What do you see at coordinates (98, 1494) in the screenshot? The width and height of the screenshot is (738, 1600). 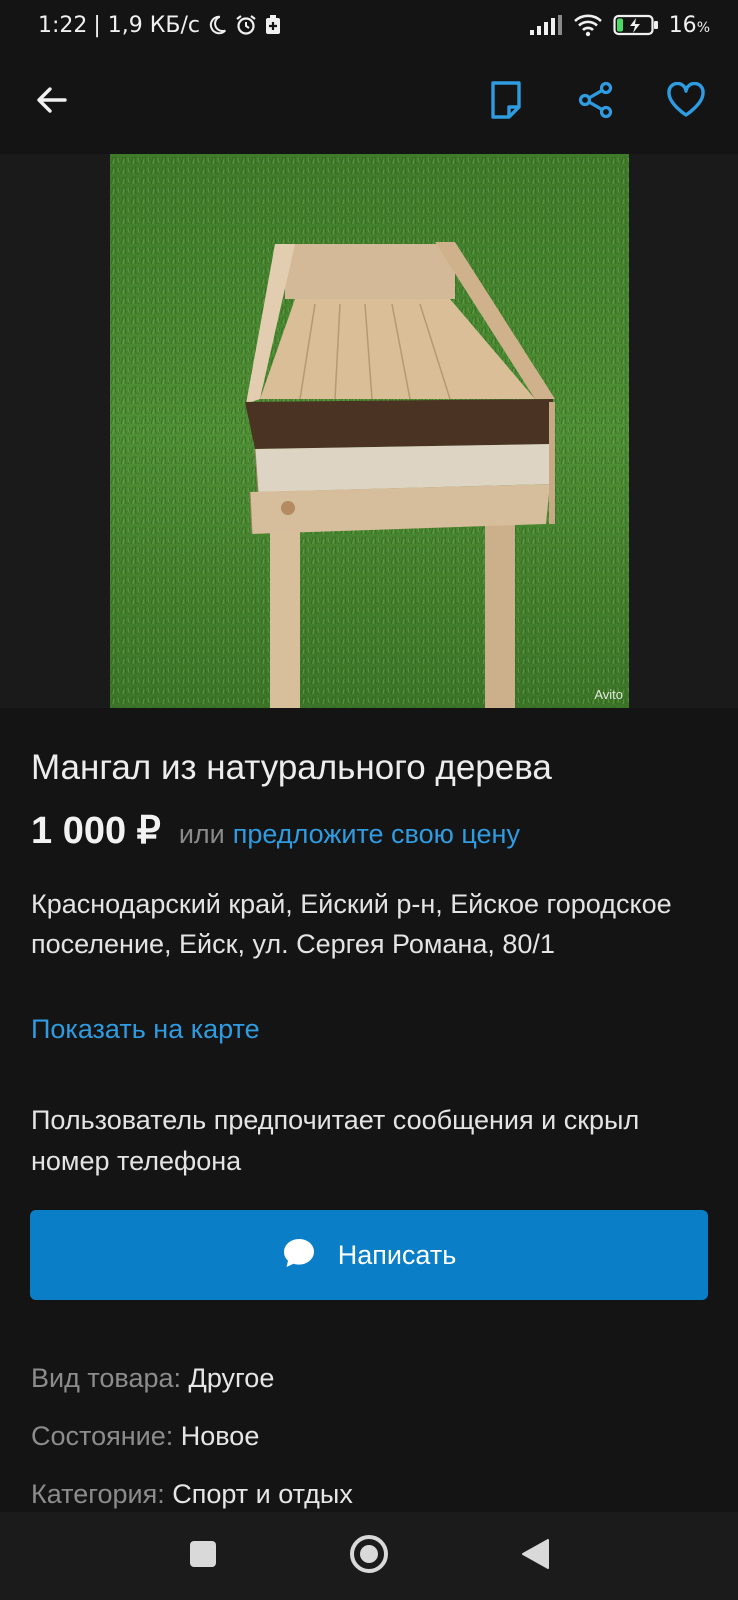 I see `param-key: Категория:` at bounding box center [98, 1494].